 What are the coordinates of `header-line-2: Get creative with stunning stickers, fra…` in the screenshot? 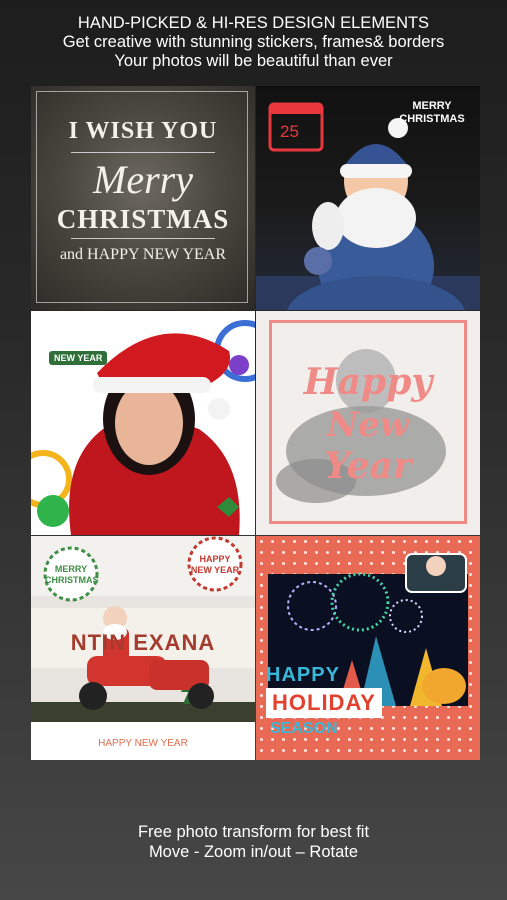 It's located at (253, 42).